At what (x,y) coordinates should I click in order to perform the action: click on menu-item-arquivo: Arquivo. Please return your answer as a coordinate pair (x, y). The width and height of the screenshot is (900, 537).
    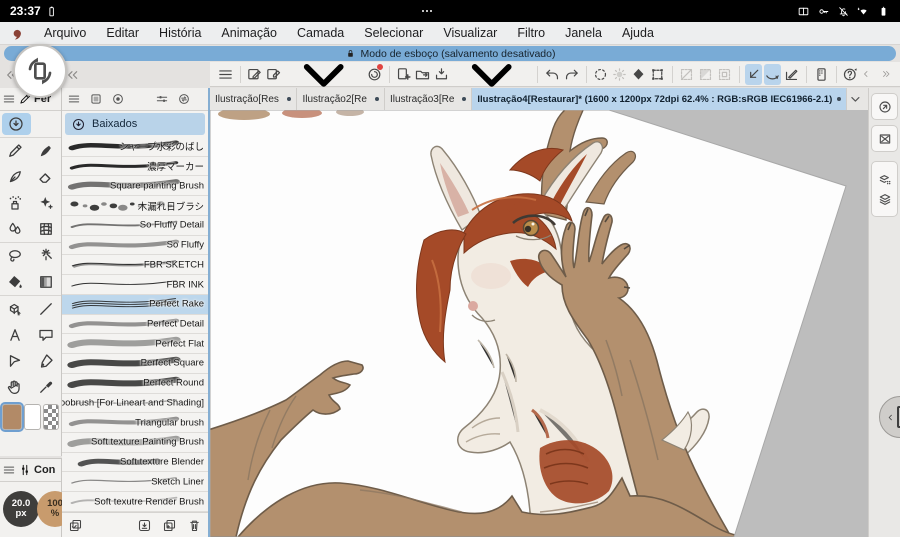
    Looking at the image, I should click on (65, 33).